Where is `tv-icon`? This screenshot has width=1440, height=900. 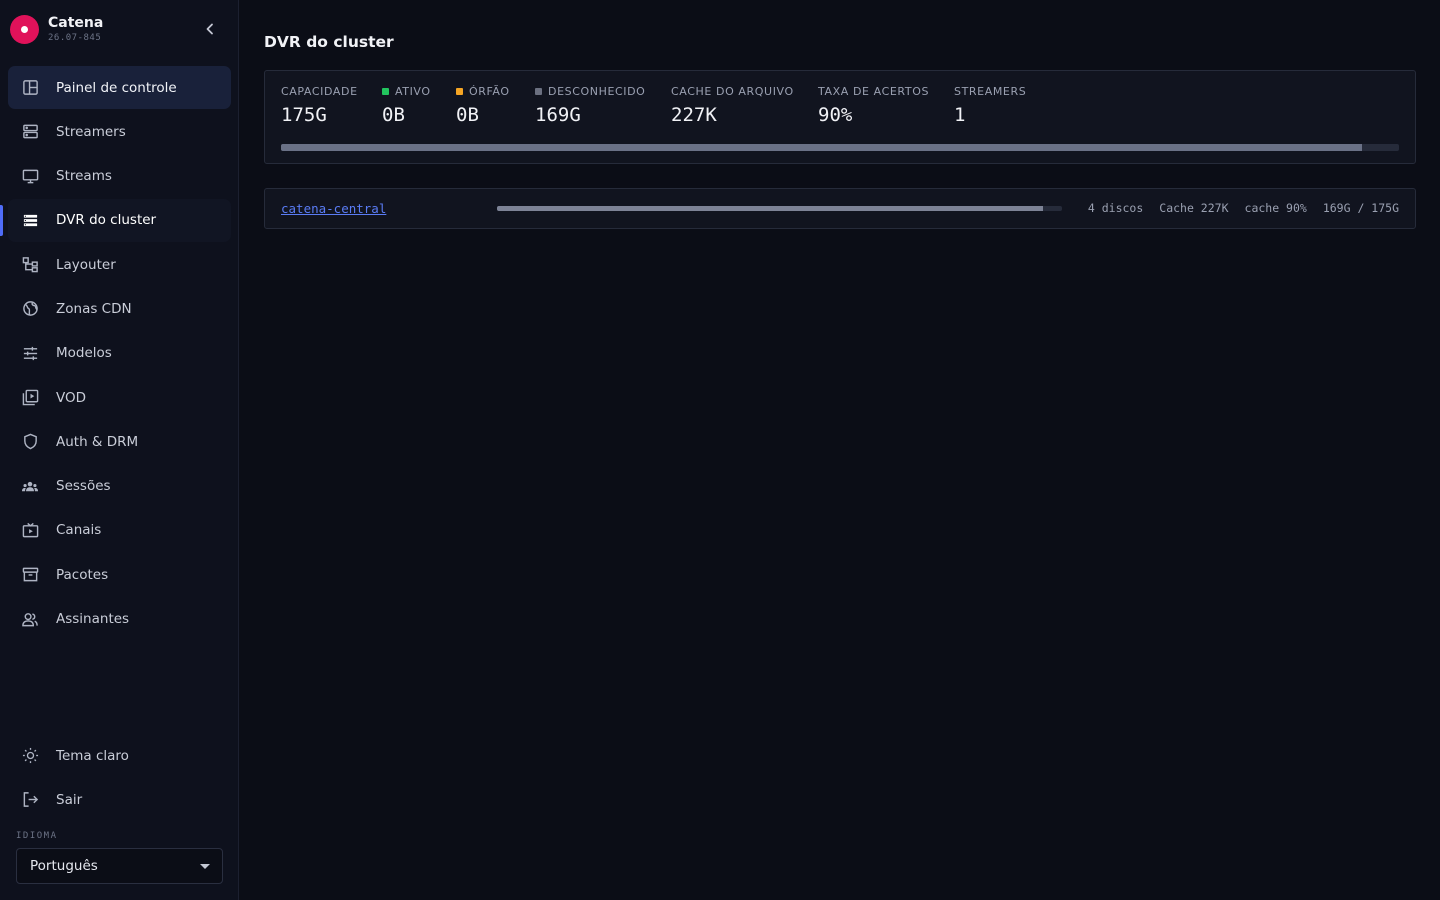 tv-icon is located at coordinates (30, 530).